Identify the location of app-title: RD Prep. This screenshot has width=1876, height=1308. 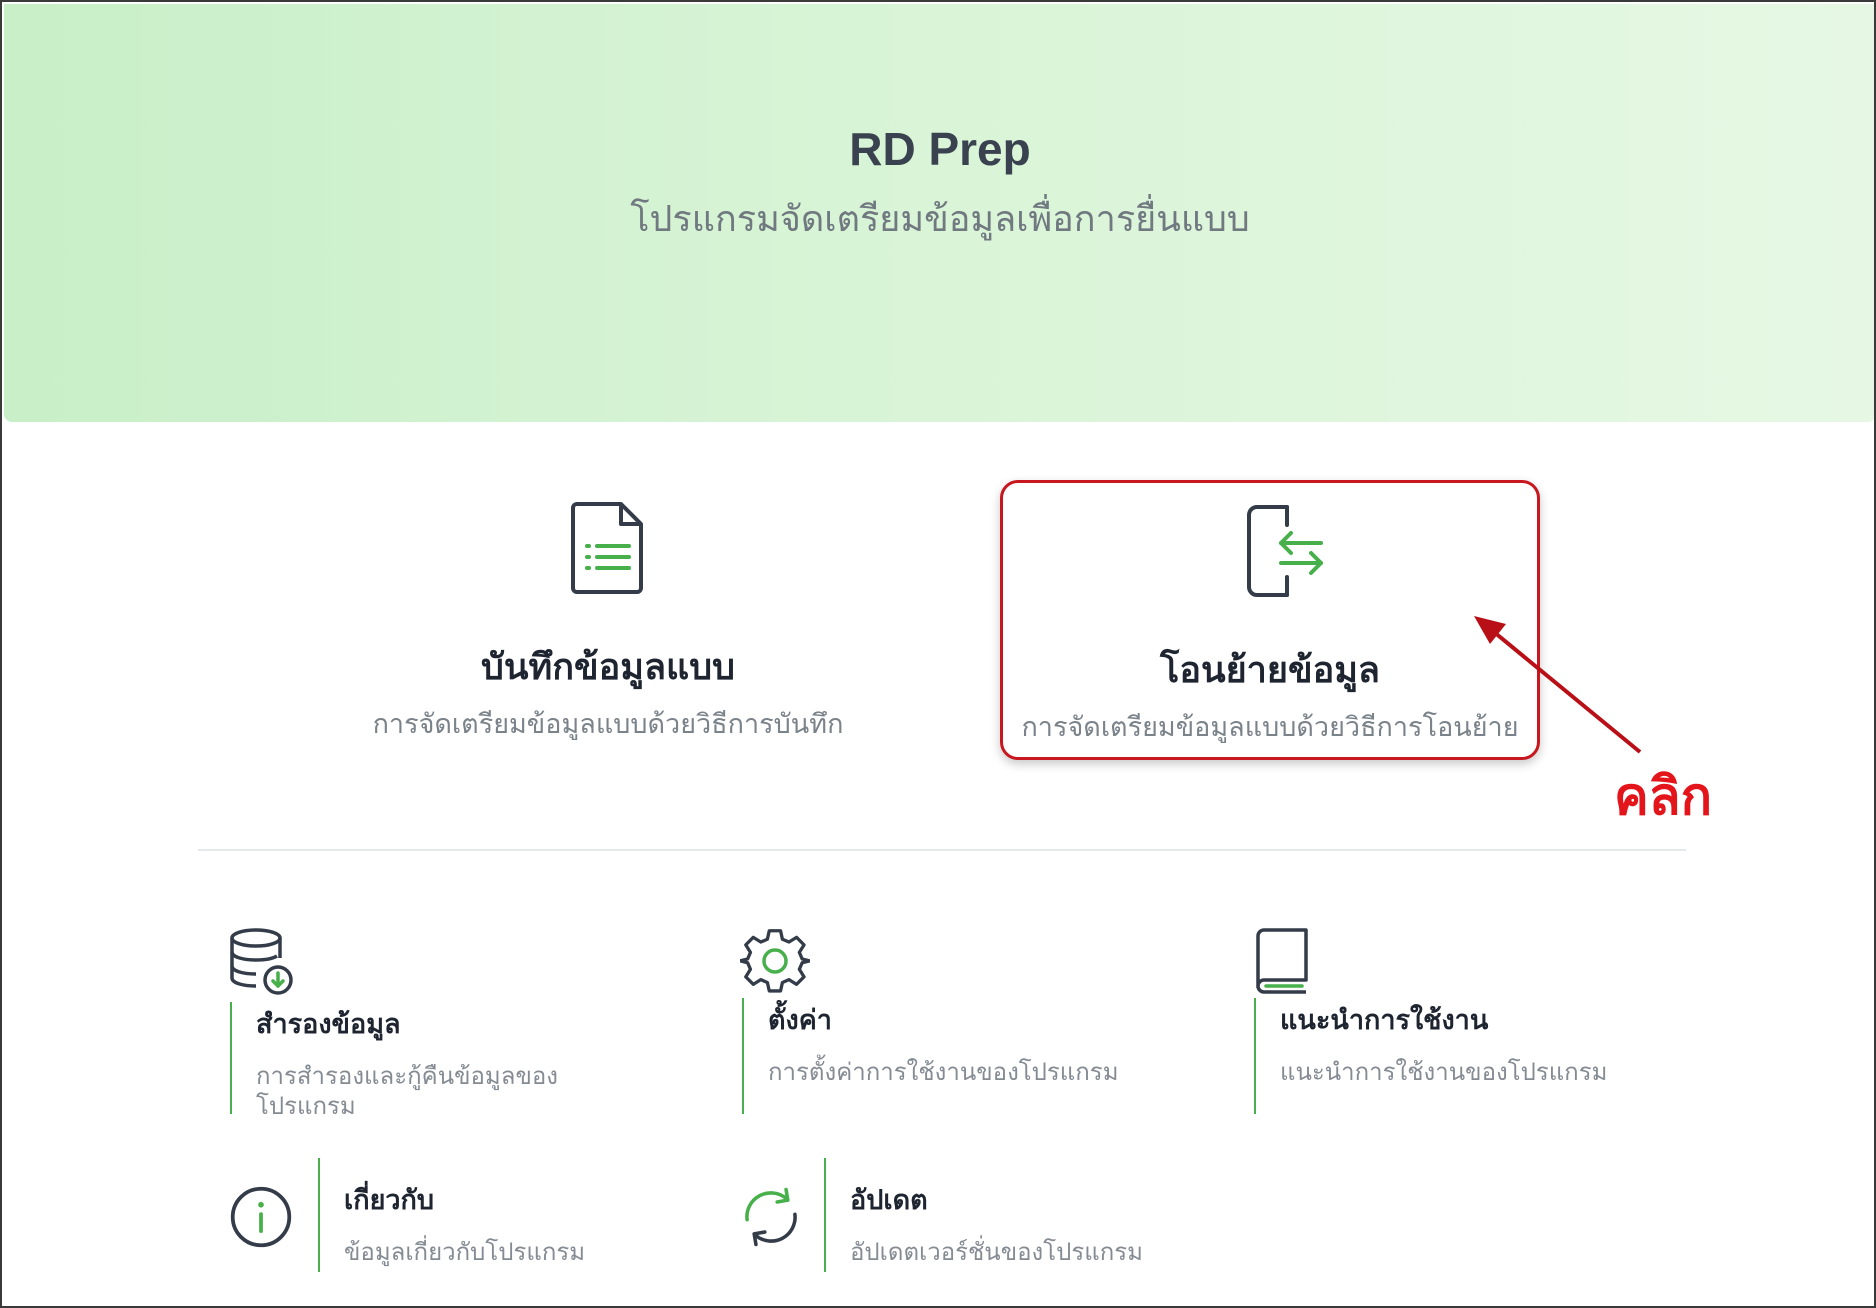
(940, 149).